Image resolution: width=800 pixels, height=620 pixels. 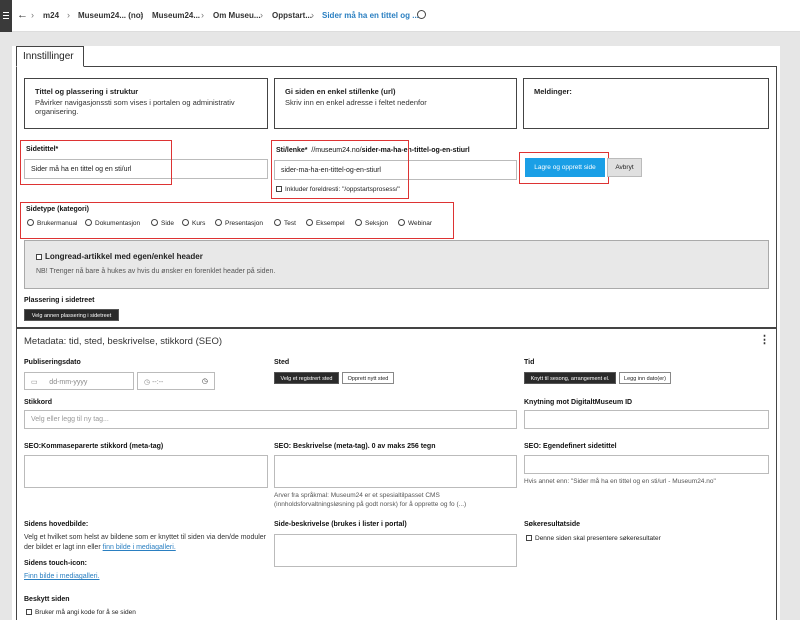 What do you see at coordinates (38, 402) in the screenshot?
I see `keywords-label: Stikkord` at bounding box center [38, 402].